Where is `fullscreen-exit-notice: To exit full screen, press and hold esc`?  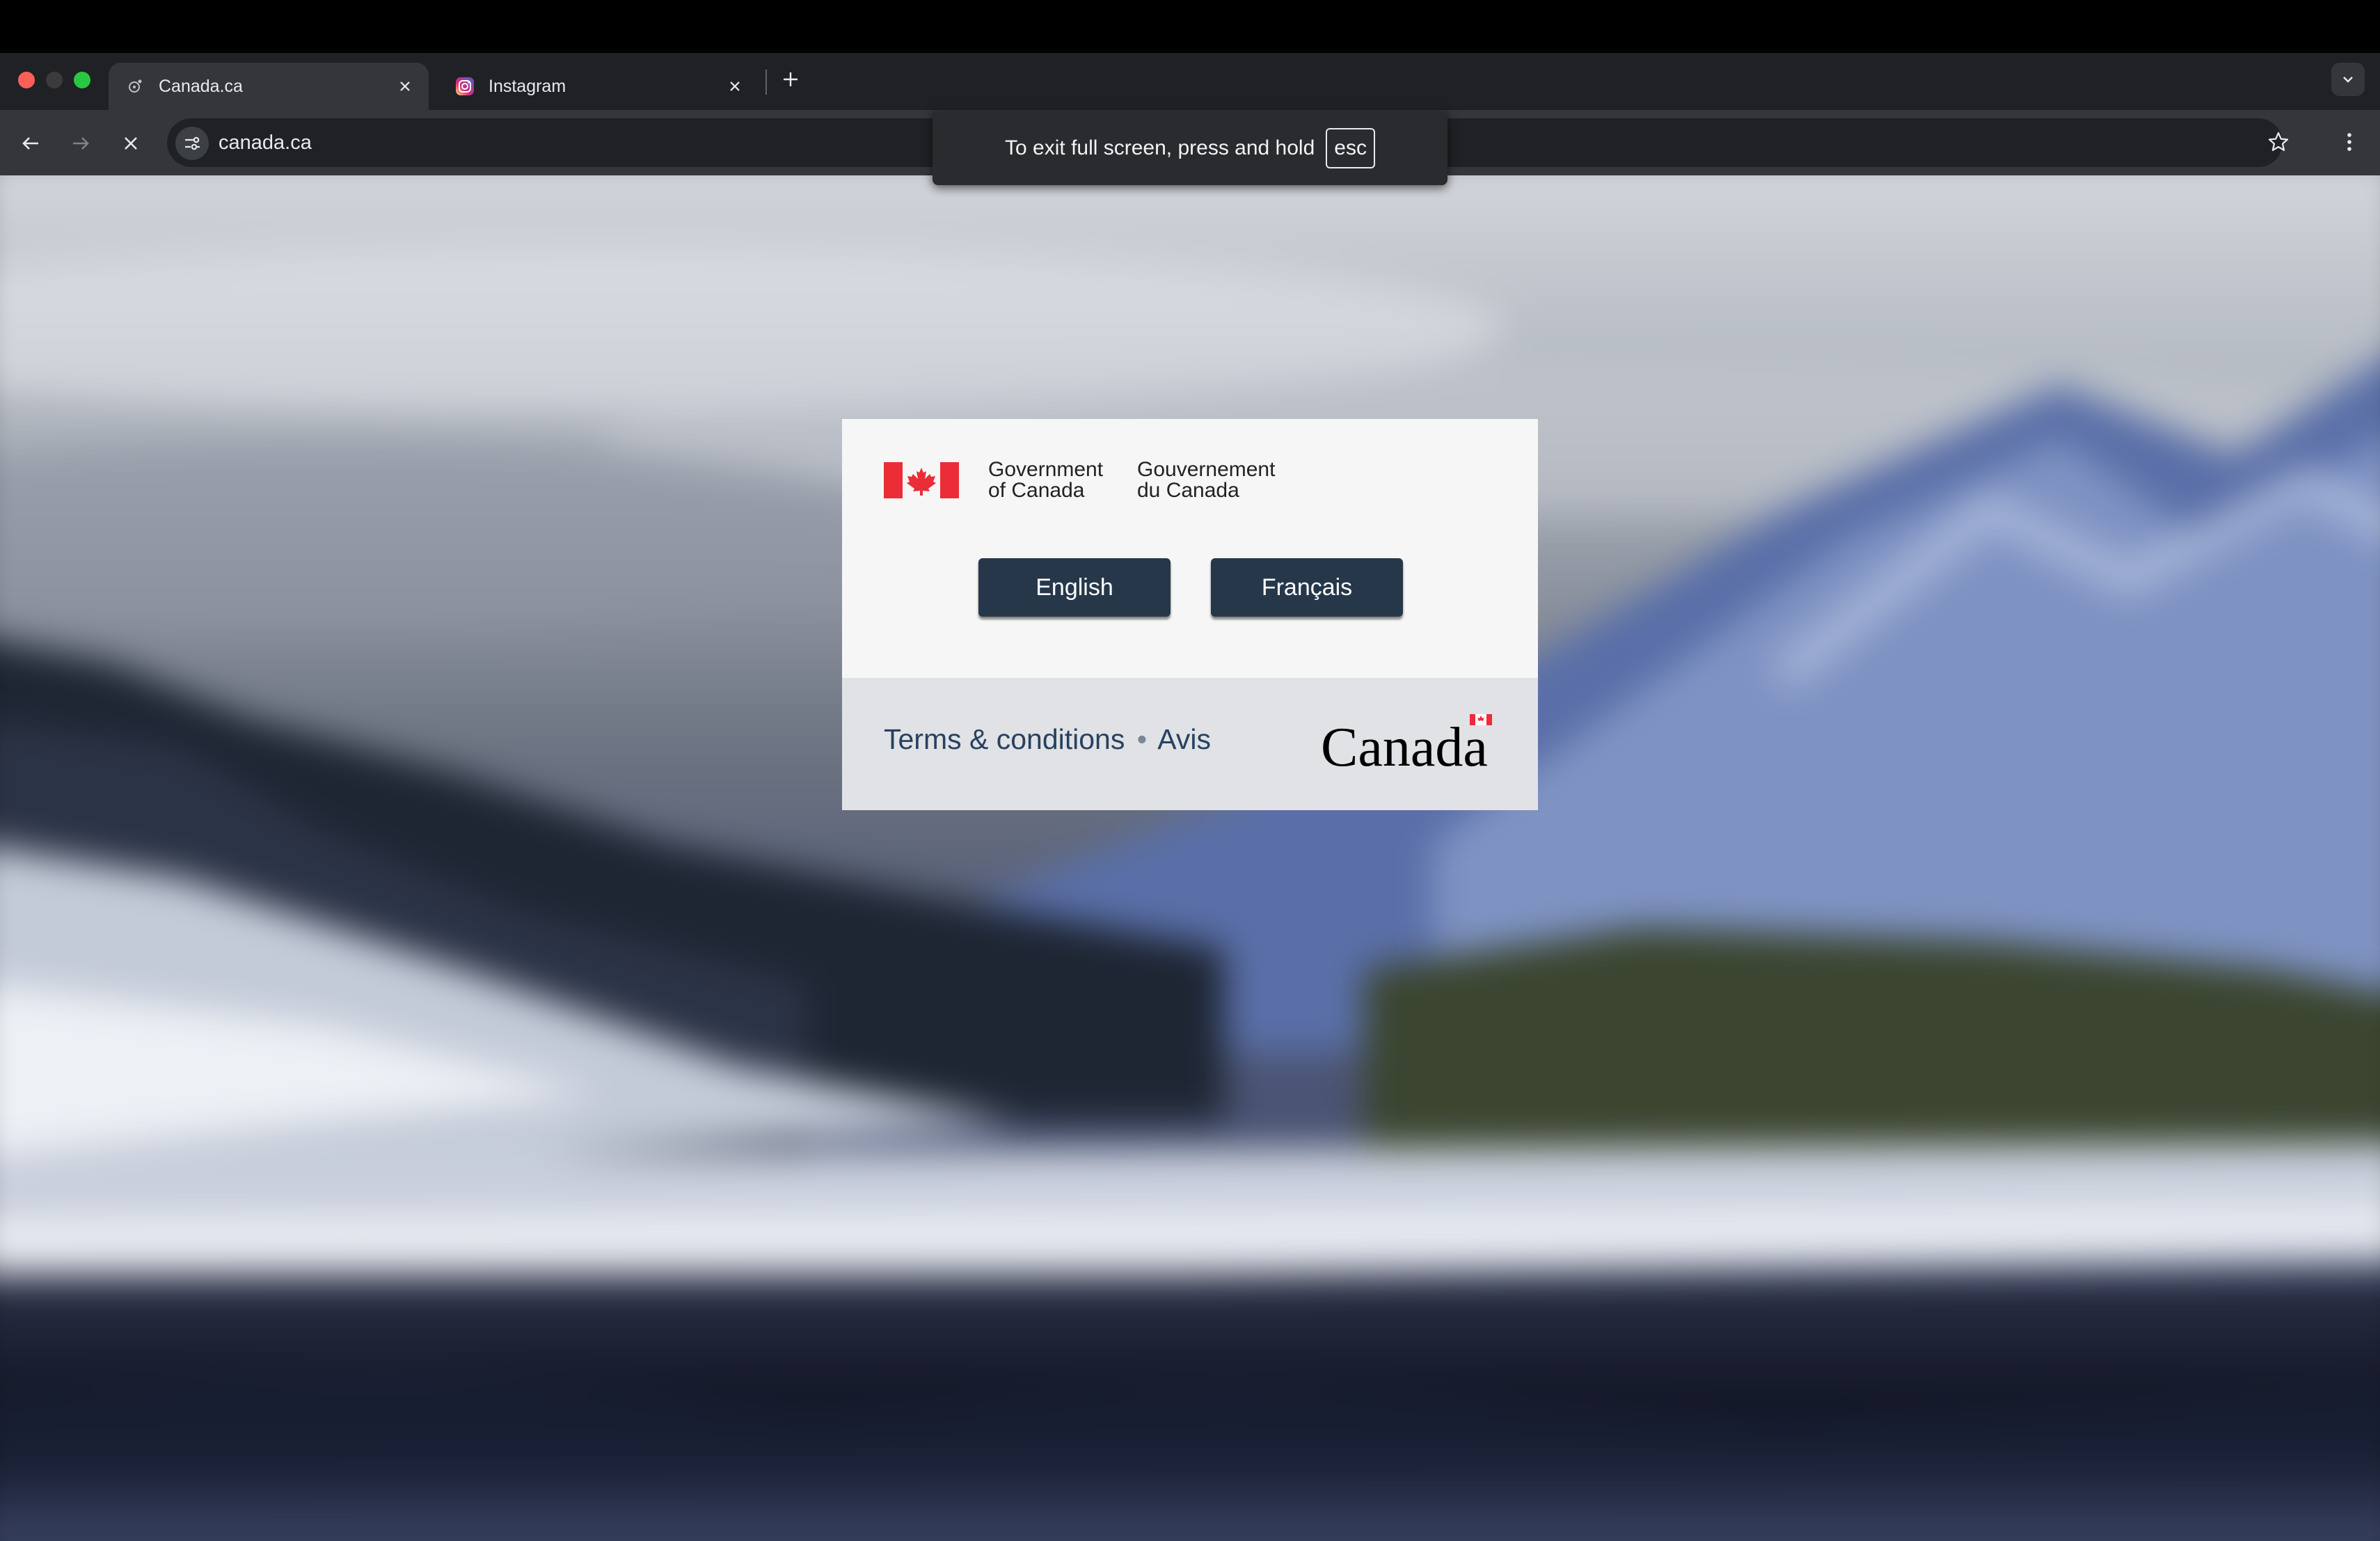 fullscreen-exit-notice: To exit full screen, press and hold esc is located at coordinates (1190, 148).